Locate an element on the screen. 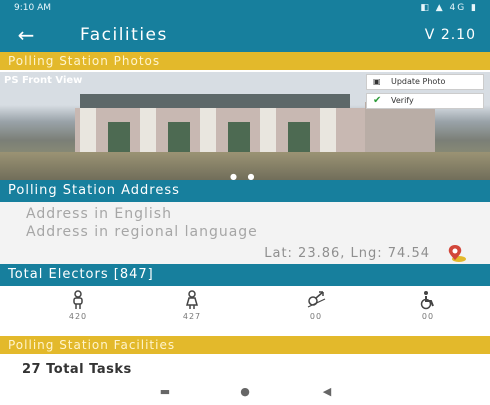  third-gender-icon is located at coordinates (316, 299).